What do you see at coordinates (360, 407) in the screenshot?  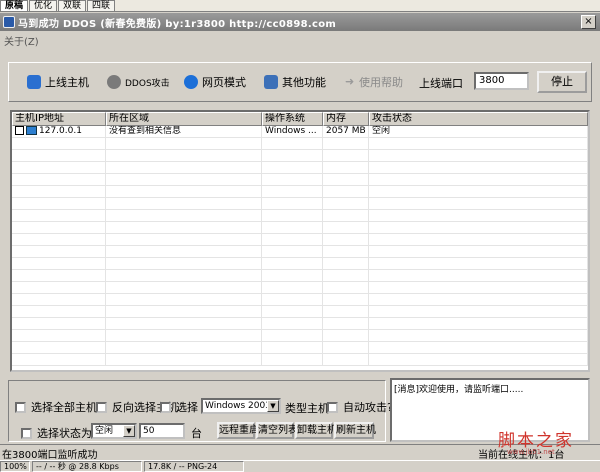 I see `auto-attack-checkbox: 自动攻击?` at bounding box center [360, 407].